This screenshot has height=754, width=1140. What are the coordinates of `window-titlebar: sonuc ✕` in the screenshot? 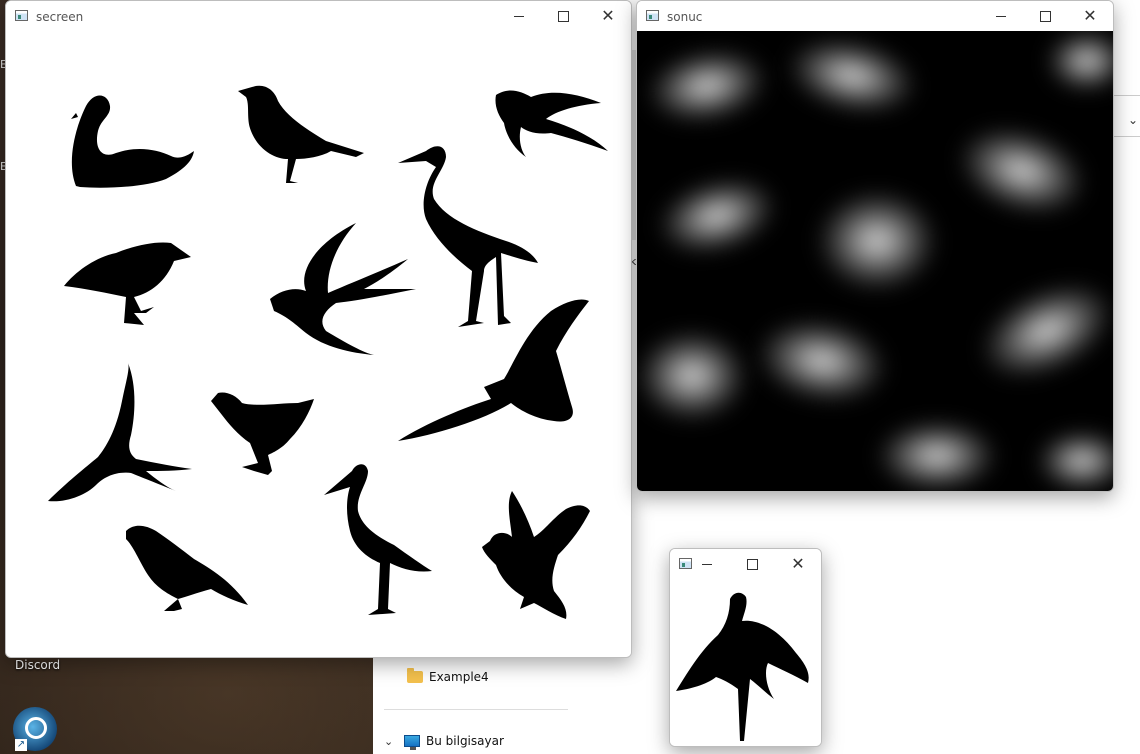 It's located at (875, 16).